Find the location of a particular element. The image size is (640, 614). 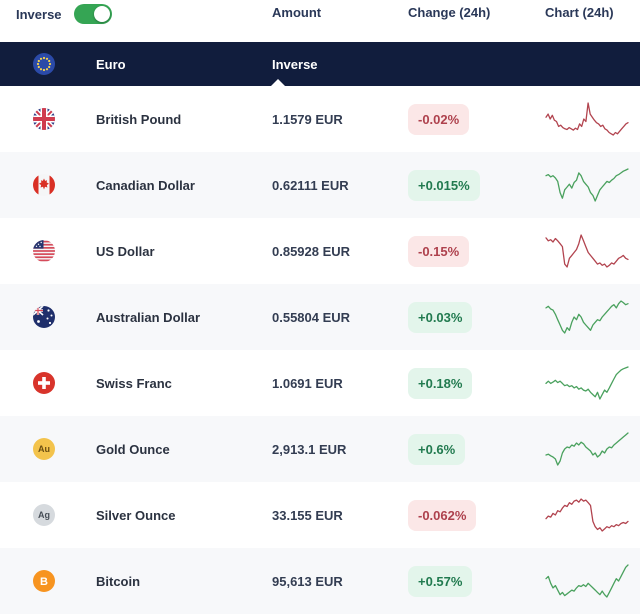

change-badge: +0.015% is located at coordinates (444, 185).